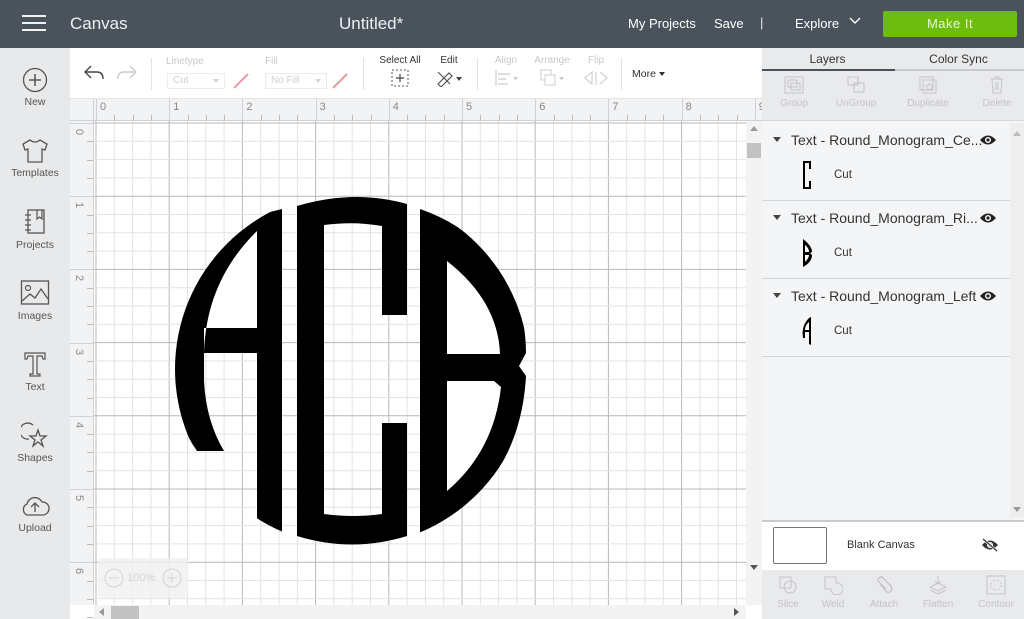  What do you see at coordinates (928, 92) in the screenshot?
I see `duplicate-button: Duplicate` at bounding box center [928, 92].